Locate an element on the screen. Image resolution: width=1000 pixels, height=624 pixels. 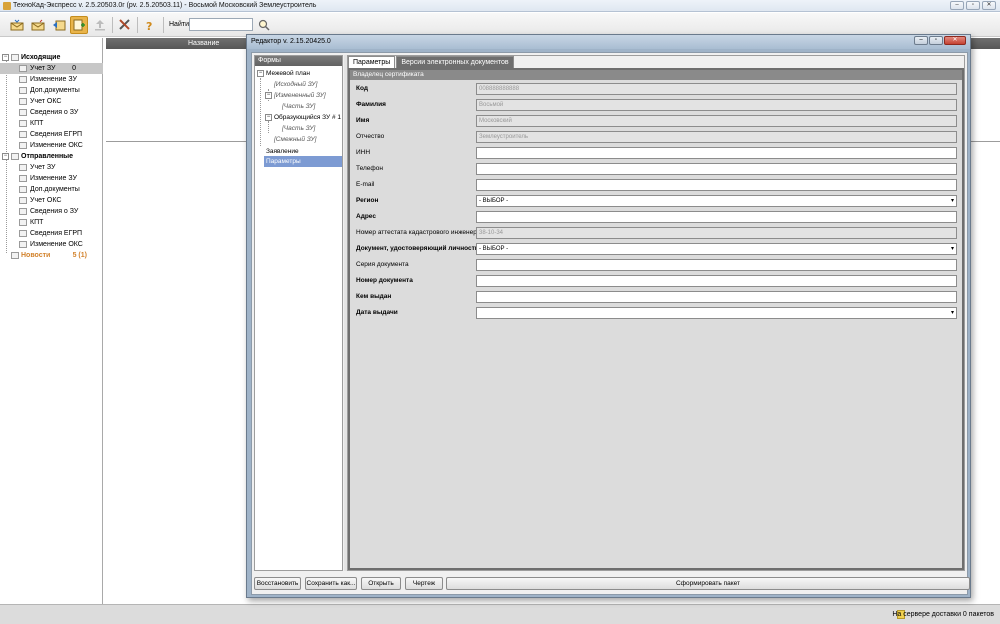
phone-input is located at coordinates (716, 169).